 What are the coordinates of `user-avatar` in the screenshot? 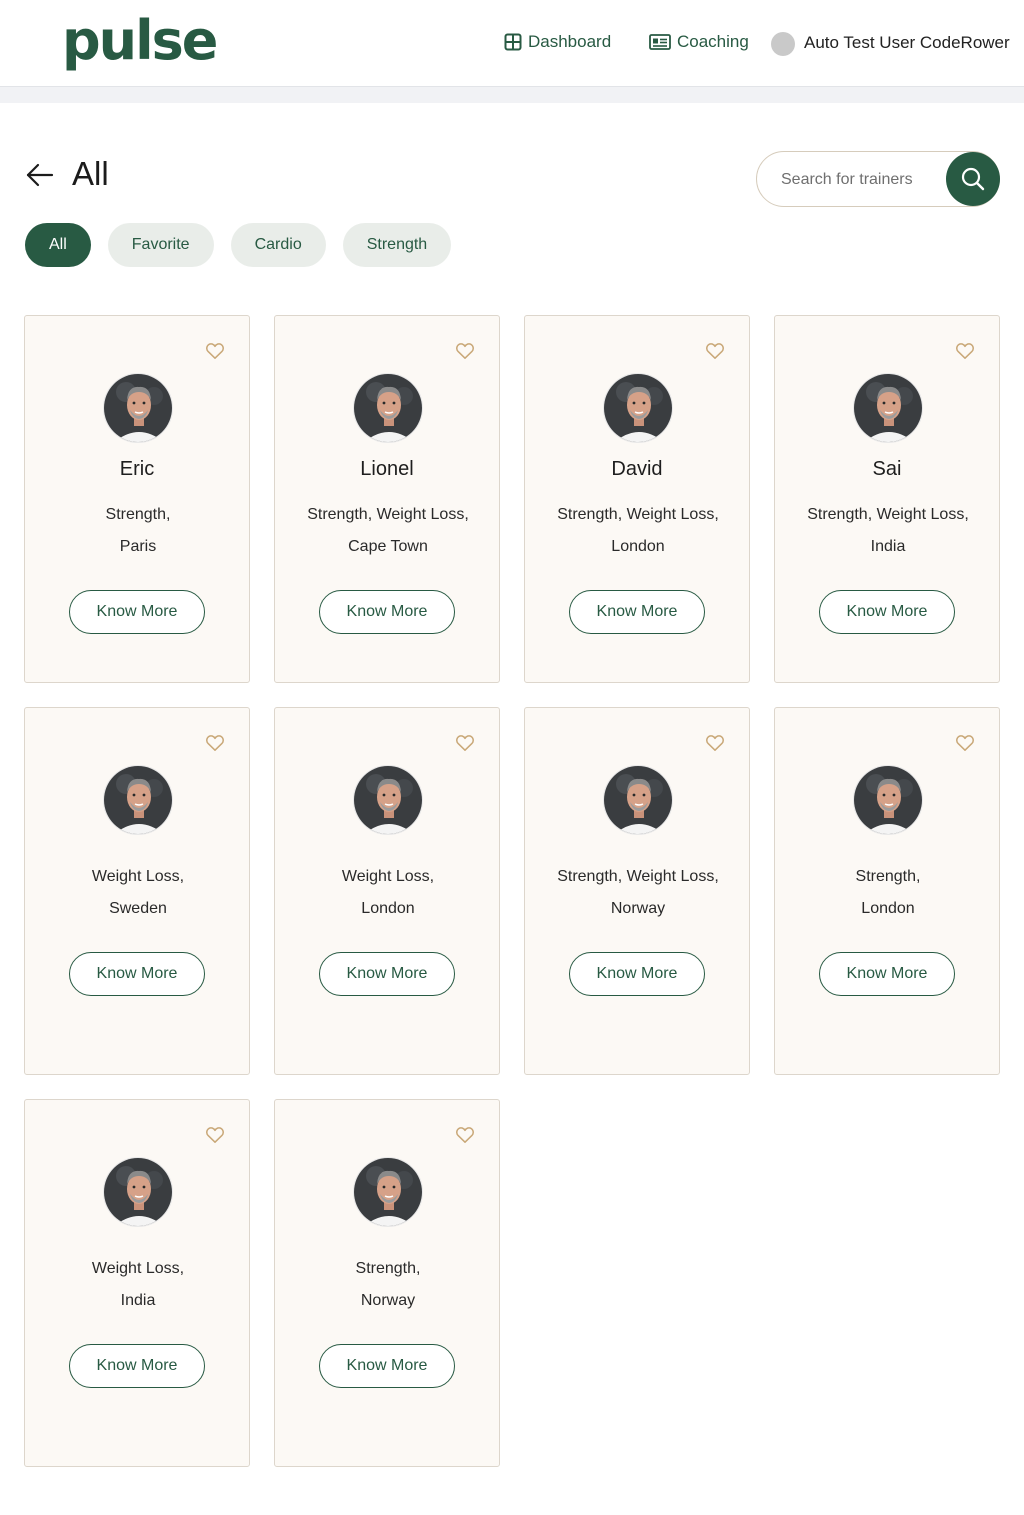 It's located at (783, 44).